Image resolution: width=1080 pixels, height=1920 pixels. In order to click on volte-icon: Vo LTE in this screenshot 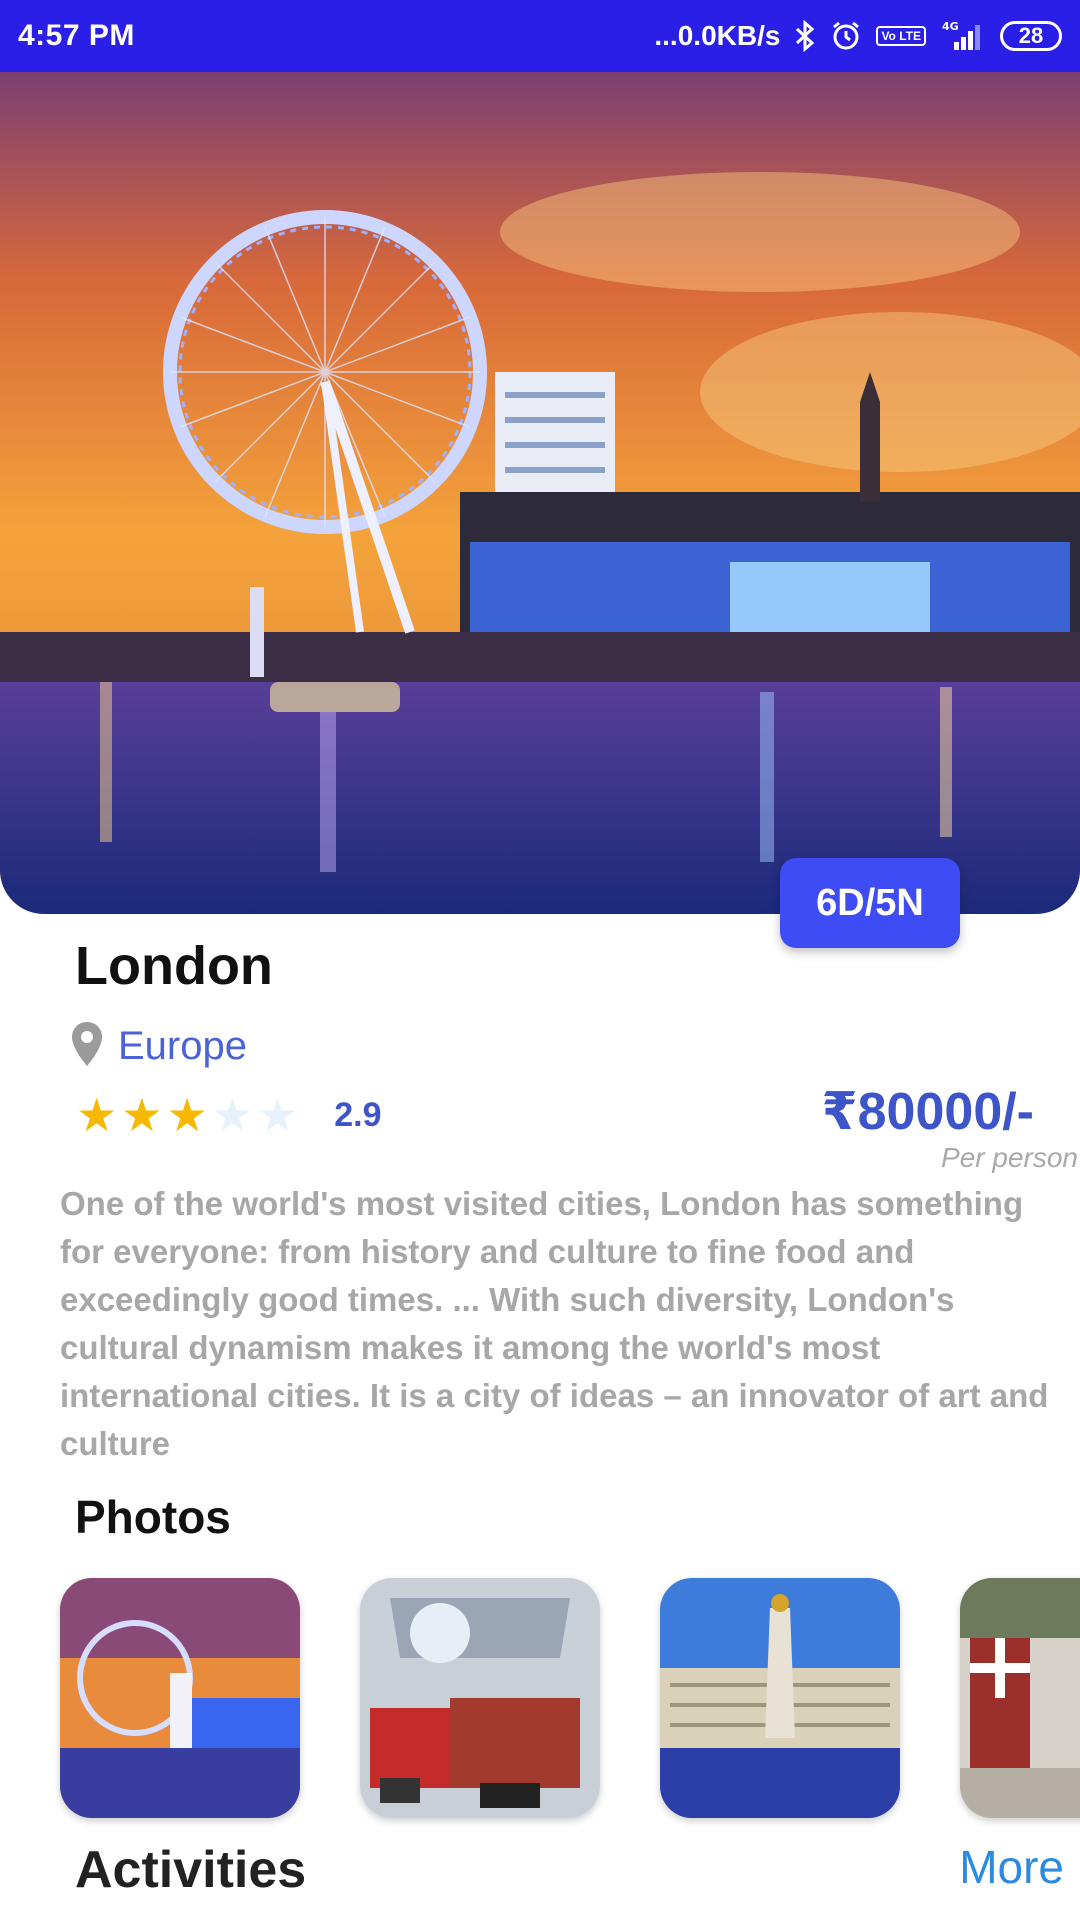, I will do `click(901, 36)`.